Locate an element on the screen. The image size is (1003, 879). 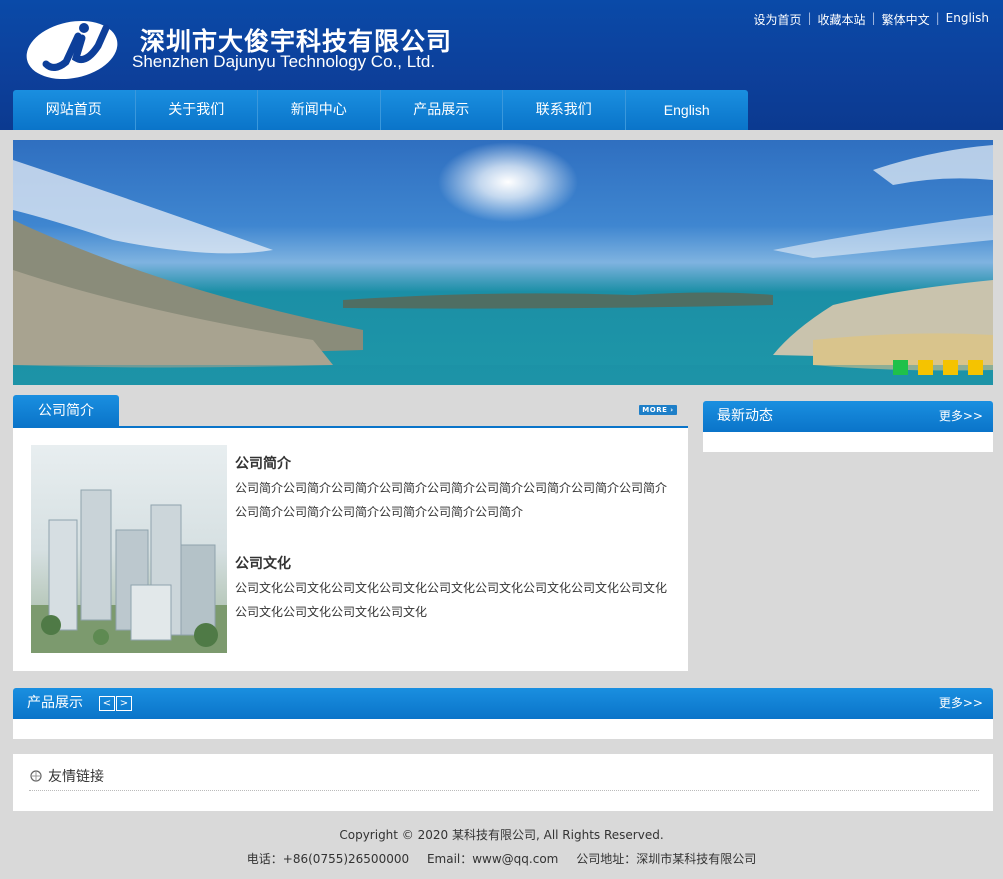
products-more-link: 更多>> is located at coordinates (961, 703).